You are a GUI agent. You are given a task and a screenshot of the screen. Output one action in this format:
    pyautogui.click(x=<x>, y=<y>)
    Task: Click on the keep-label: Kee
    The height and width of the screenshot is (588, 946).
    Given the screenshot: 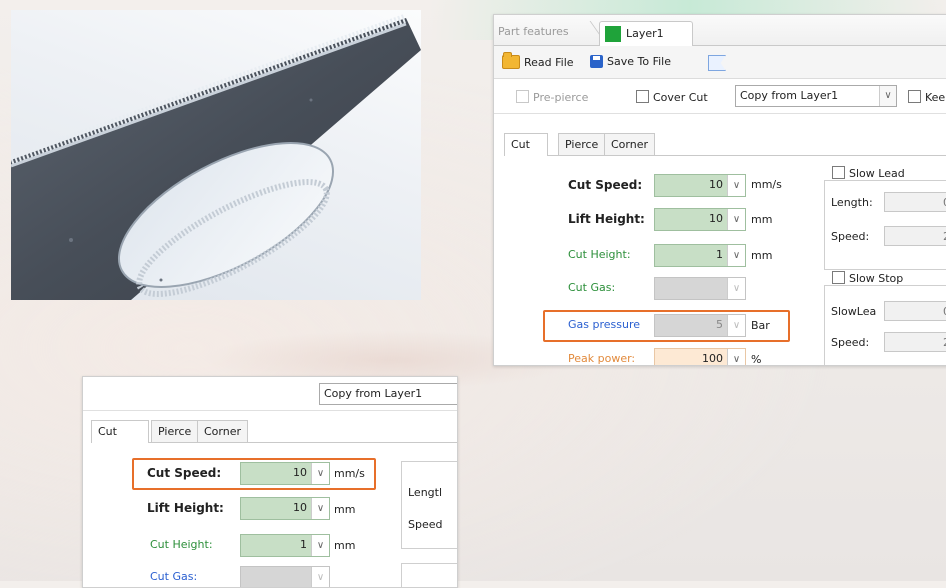 What is the action you would take?
    pyautogui.click(x=935, y=97)
    